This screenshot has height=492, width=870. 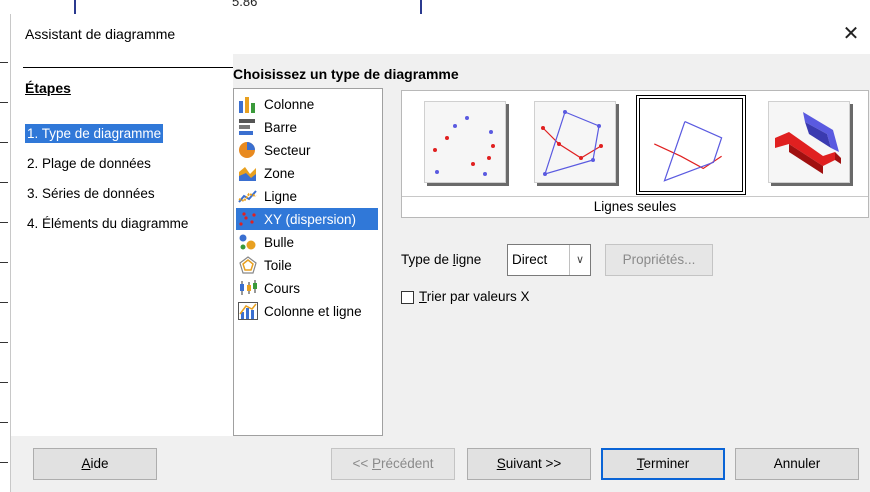 I want to click on net-chart-icon, so click(x=248, y=265).